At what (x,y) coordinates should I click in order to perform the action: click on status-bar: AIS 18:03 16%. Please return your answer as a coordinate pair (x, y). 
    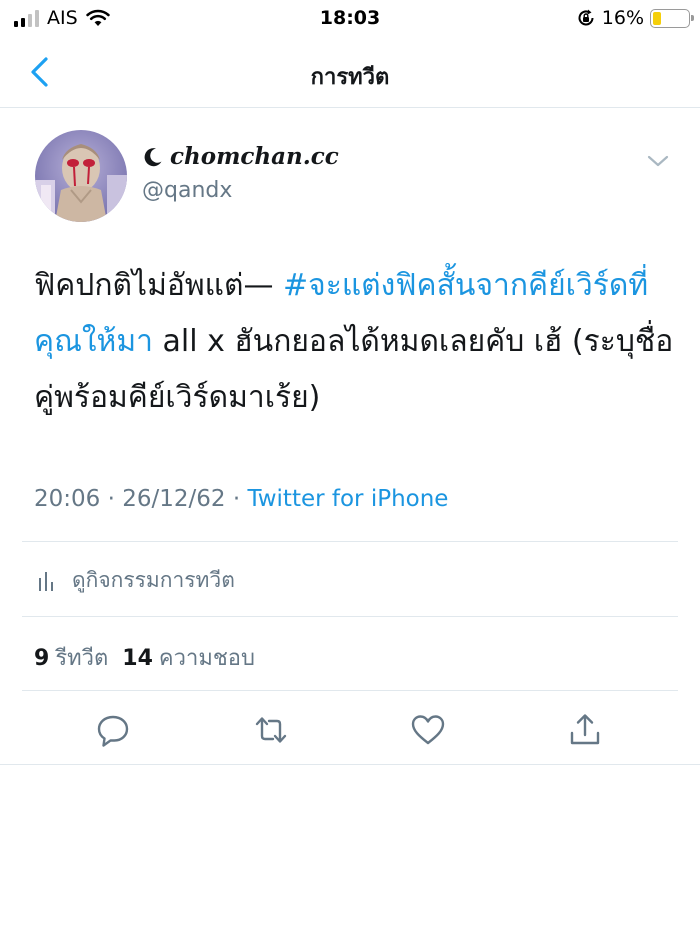
    Looking at the image, I should click on (350, 19).